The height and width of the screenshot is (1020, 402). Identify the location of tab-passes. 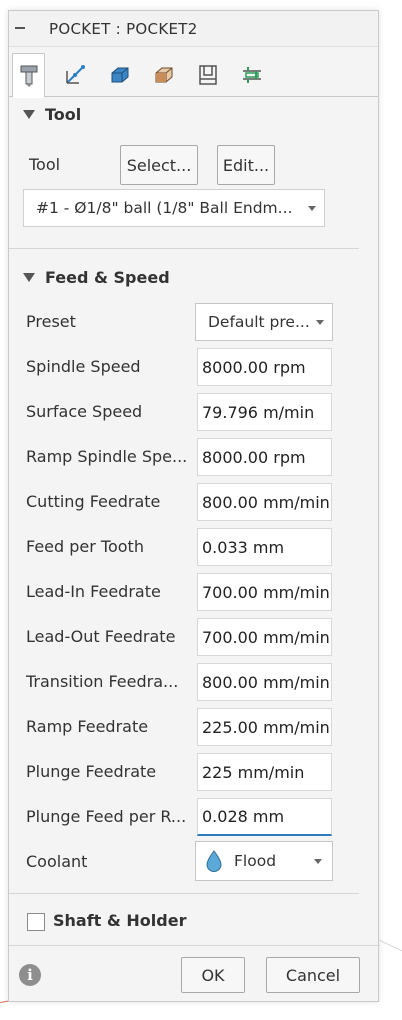
(163, 75).